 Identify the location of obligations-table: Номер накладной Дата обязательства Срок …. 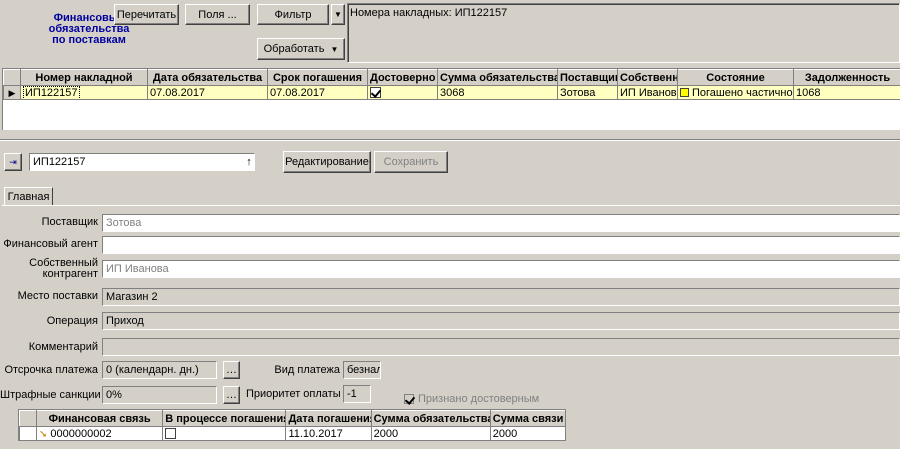
(451, 84).